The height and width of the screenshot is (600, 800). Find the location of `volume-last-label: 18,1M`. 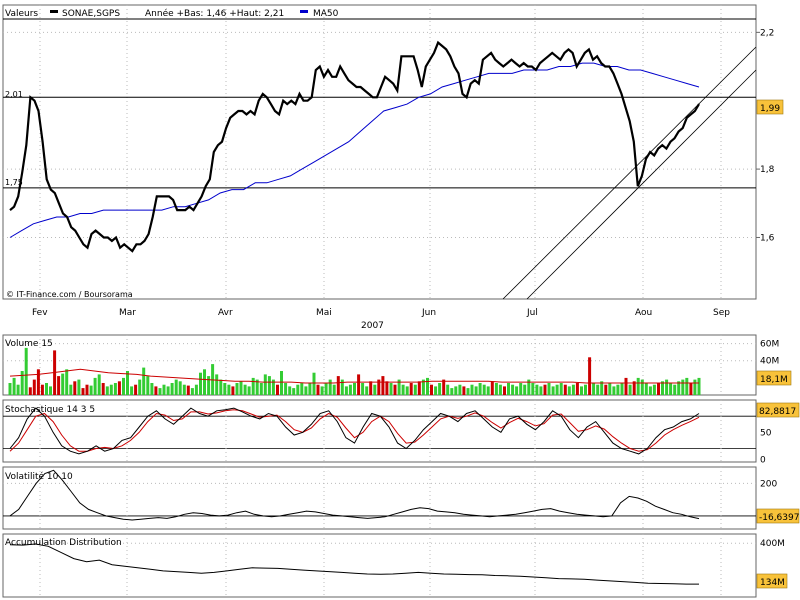

volume-last-label: 18,1M is located at coordinates (774, 380).